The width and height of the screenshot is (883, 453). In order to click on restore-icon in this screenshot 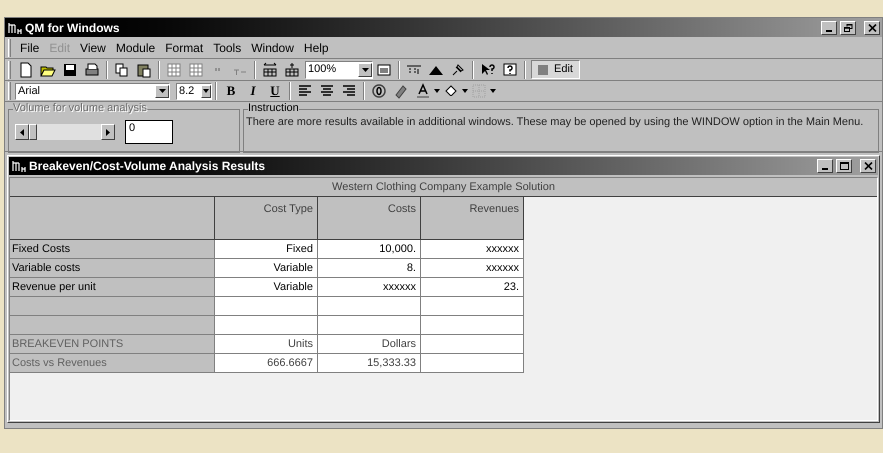, I will do `click(848, 28)`.